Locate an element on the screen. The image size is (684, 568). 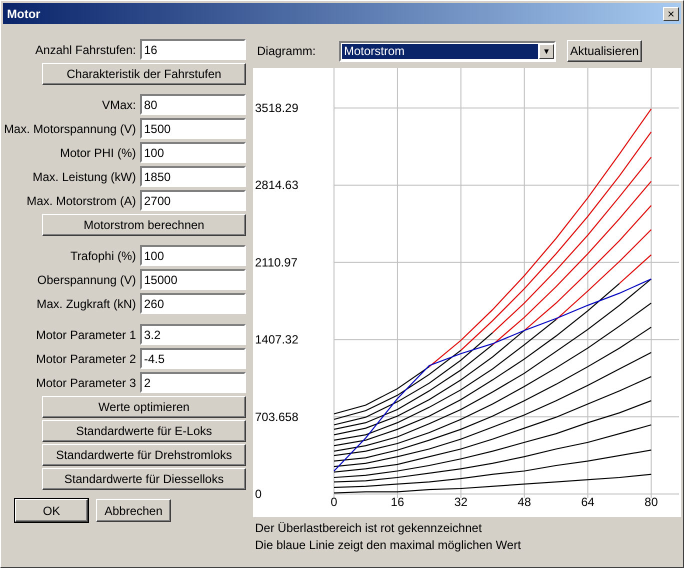
field-label: Trafophi (%) is located at coordinates (103, 255).